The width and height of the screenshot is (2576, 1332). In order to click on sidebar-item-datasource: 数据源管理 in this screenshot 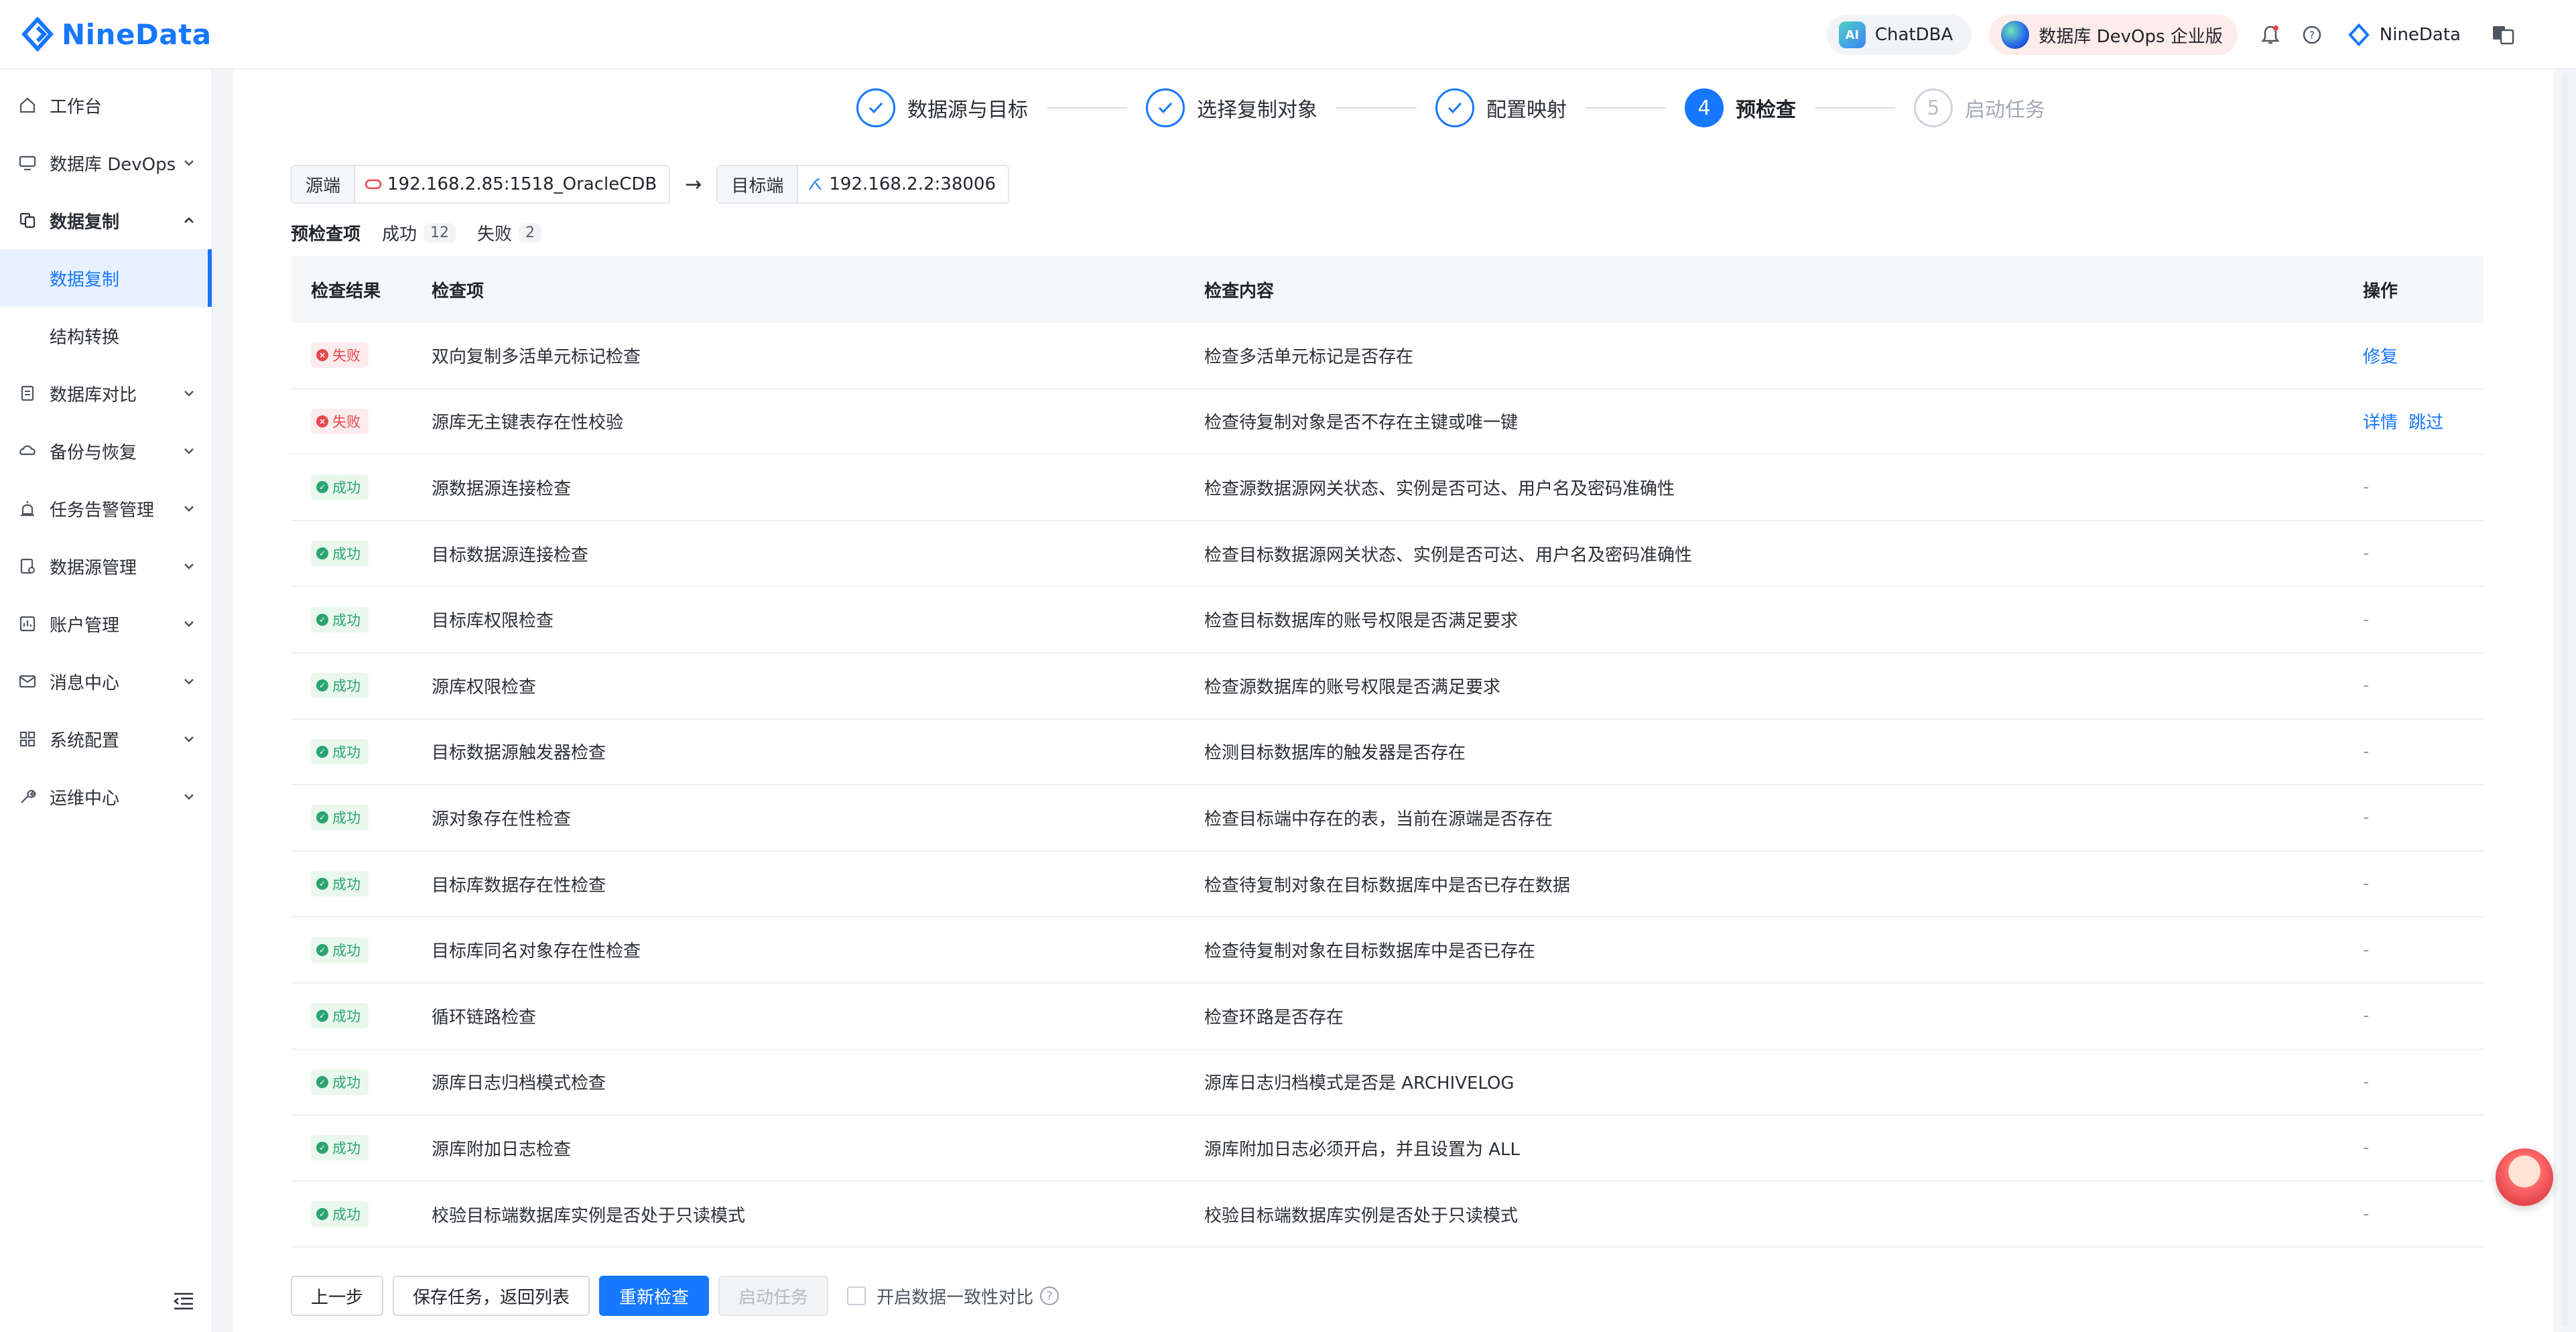, I will do `click(106, 566)`.